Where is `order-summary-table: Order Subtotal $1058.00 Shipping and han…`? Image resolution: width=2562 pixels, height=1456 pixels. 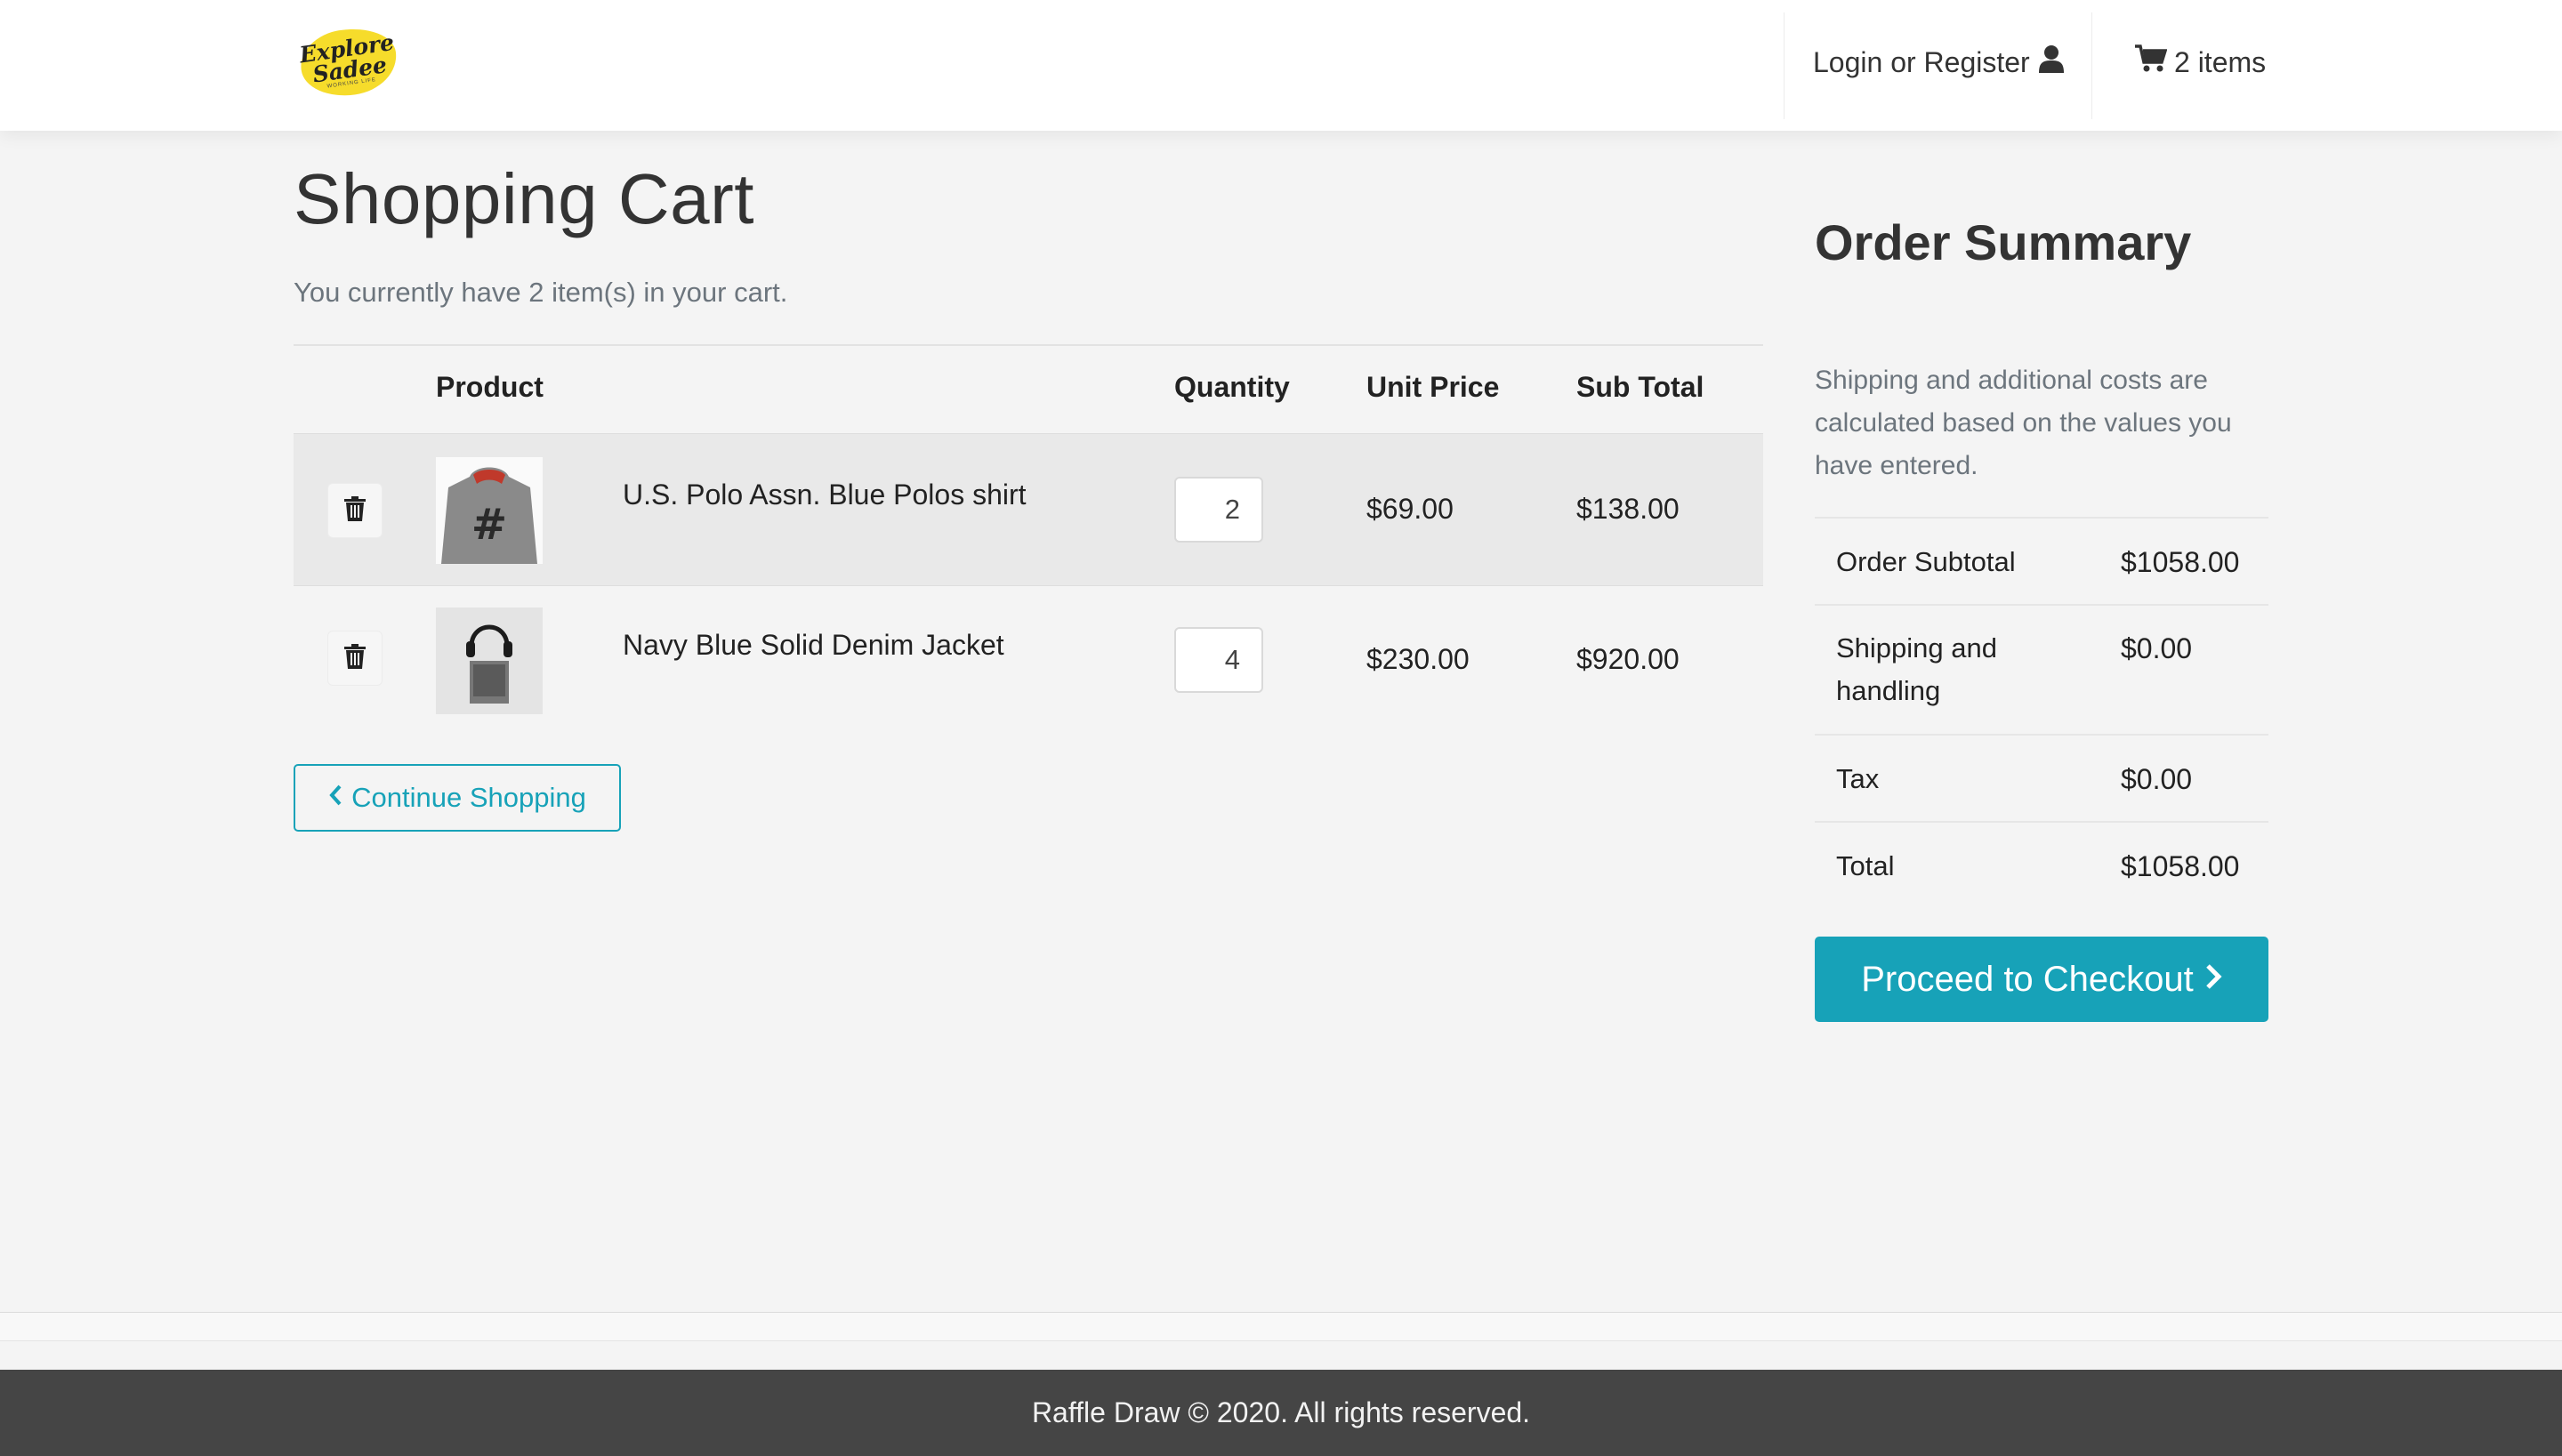
order-summary-table: Order Subtotal $1058.00 Shipping and han… is located at coordinates (2041, 712).